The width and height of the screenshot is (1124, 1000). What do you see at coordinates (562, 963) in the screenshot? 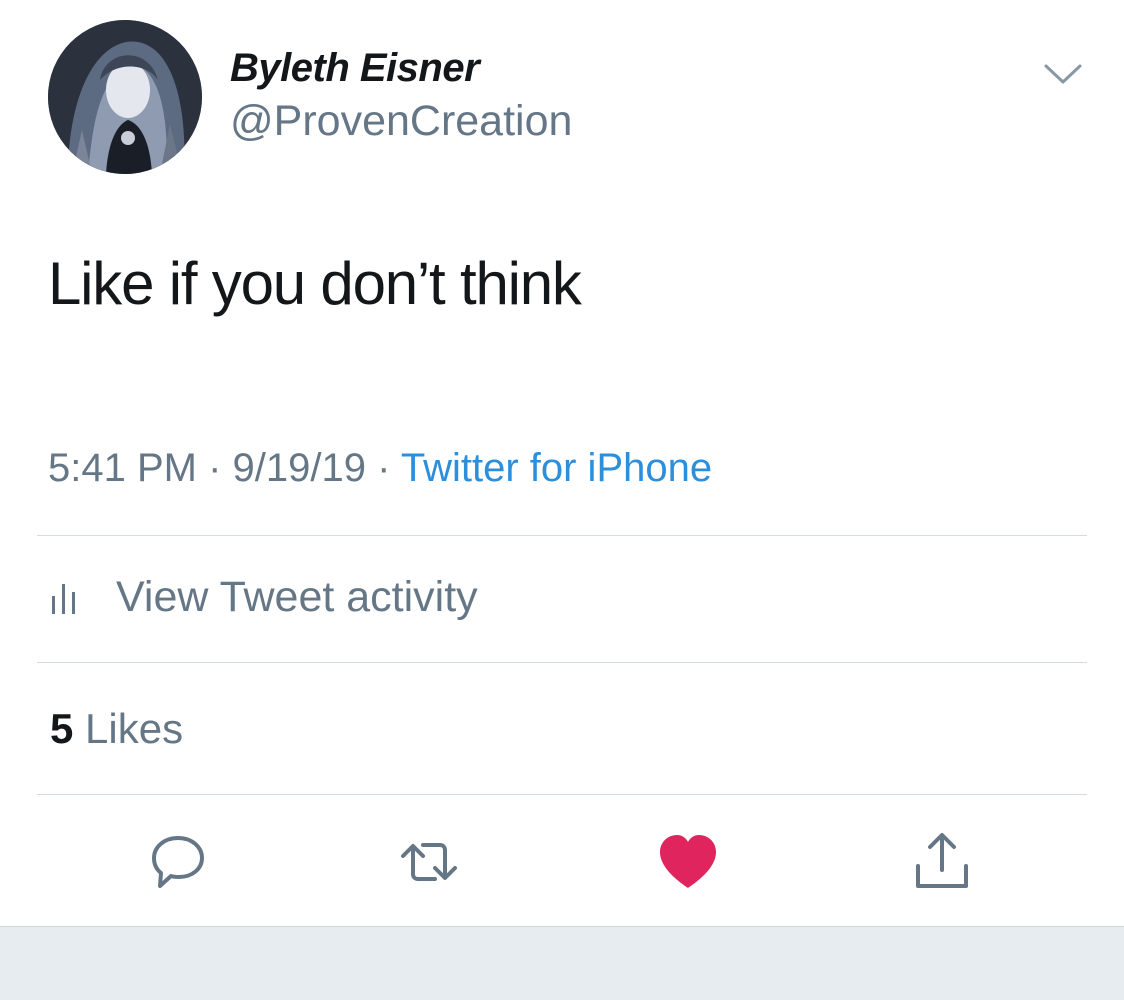
I see `footer-background` at bounding box center [562, 963].